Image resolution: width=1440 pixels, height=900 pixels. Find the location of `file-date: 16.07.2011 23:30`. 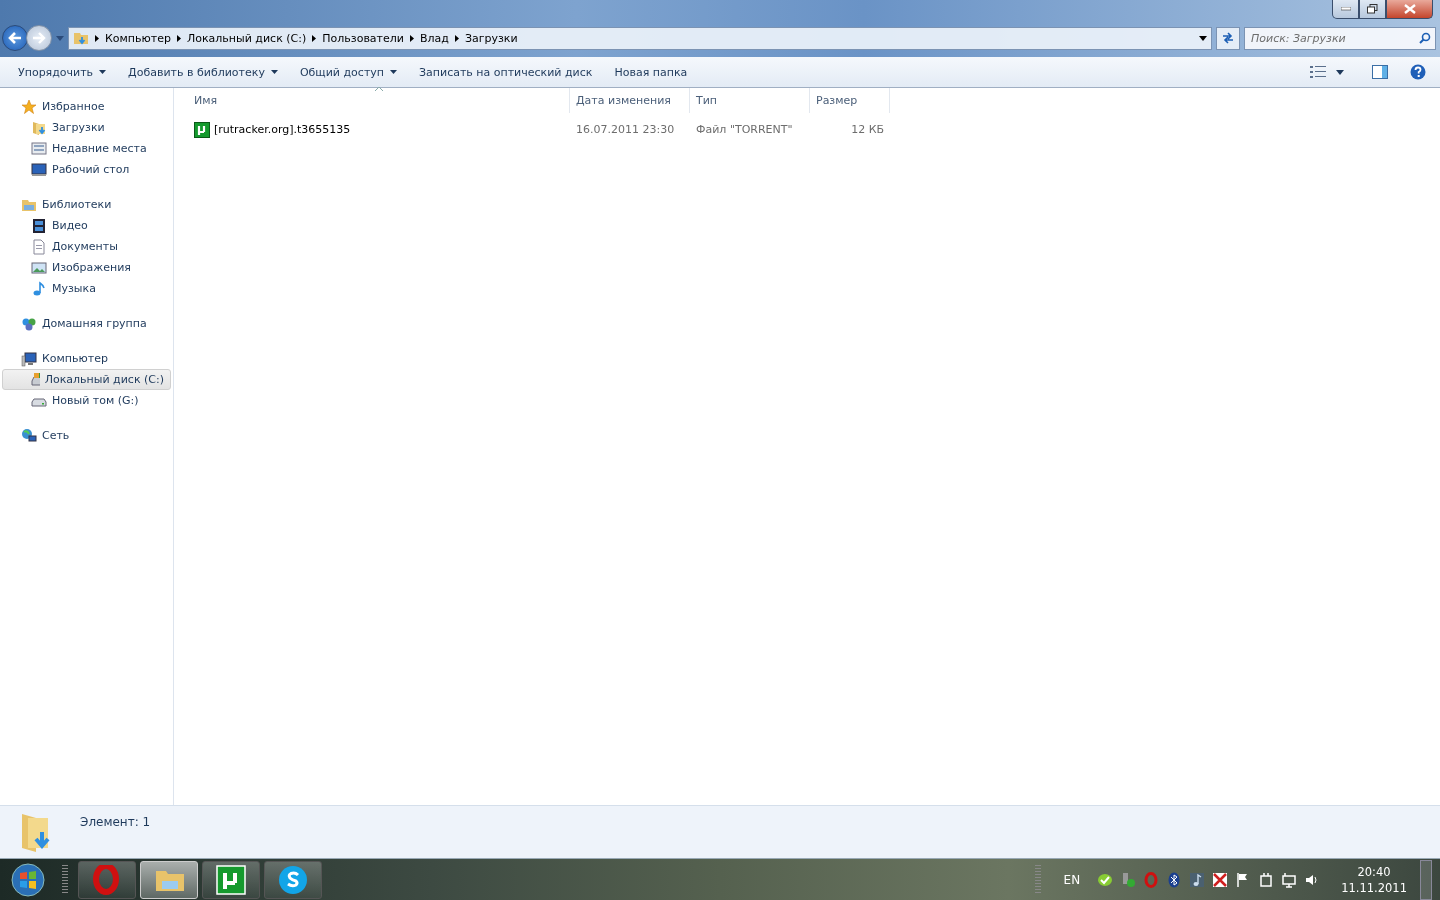

file-date: 16.07.2011 23:30 is located at coordinates (625, 129).